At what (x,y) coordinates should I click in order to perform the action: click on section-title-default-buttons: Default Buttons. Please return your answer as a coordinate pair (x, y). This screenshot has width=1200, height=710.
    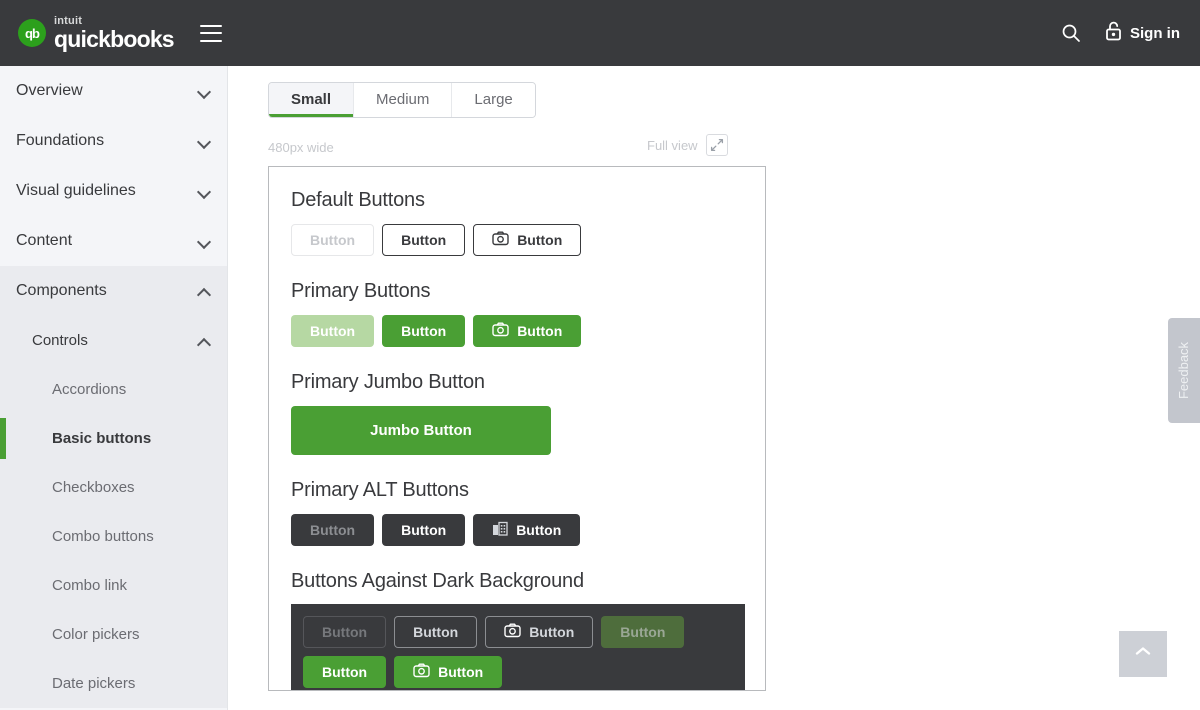
    Looking at the image, I should click on (358, 200).